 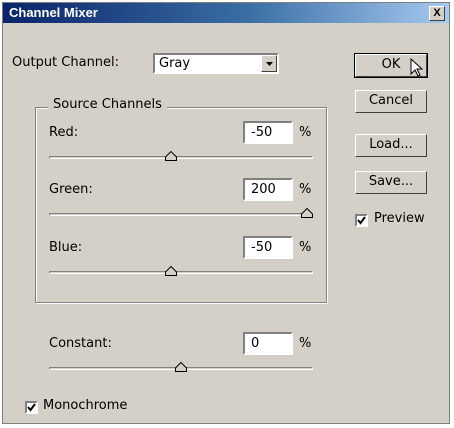 What do you see at coordinates (66, 247) in the screenshot?
I see `blue-label: Blue:` at bounding box center [66, 247].